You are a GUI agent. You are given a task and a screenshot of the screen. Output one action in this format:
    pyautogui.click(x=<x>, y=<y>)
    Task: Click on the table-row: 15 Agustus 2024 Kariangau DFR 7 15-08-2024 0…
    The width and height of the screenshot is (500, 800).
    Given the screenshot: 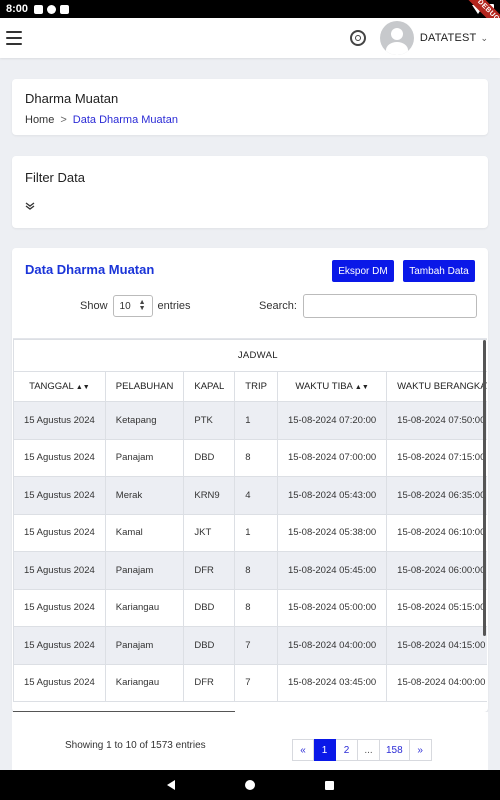 What is the action you would take?
    pyautogui.click(x=250, y=682)
    